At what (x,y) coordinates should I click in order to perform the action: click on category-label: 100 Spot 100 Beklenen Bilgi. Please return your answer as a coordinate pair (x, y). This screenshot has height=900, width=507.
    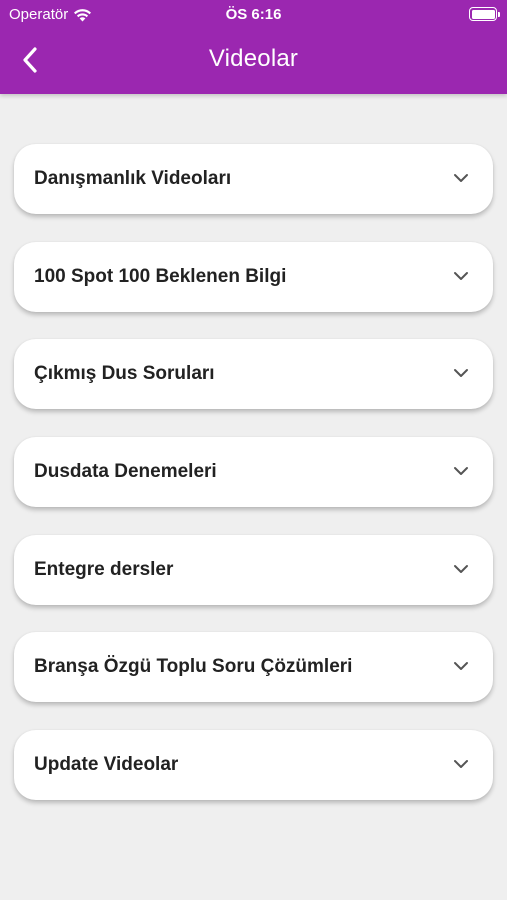
    Looking at the image, I should click on (160, 276).